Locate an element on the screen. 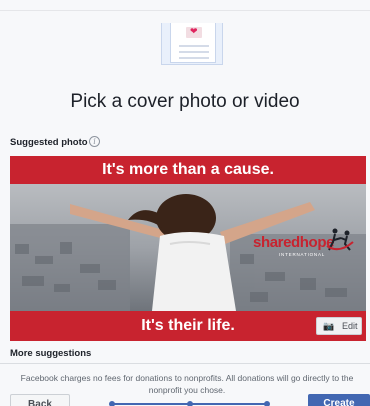 This screenshot has width=370, height=406. shared-hope-logo: sharedhope INTERNATIONAL is located at coordinates (305, 248).